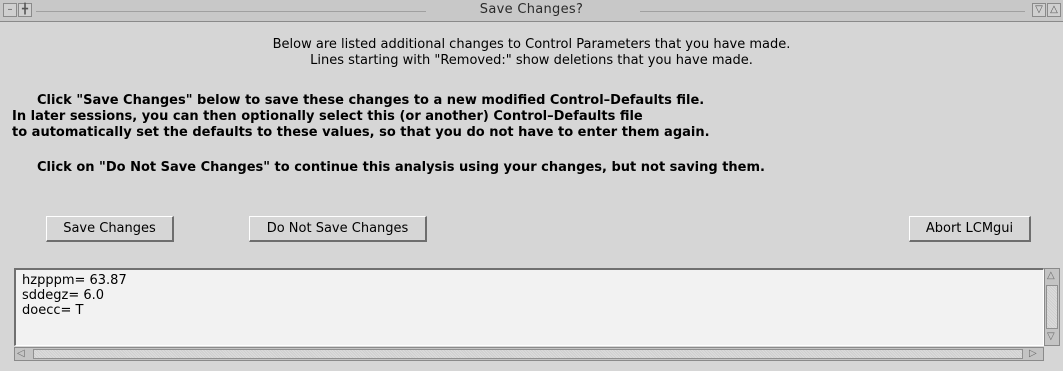 This screenshot has width=1063, height=371. I want to click on vertical-scrollbar: △ ▽, so click(1052, 307).